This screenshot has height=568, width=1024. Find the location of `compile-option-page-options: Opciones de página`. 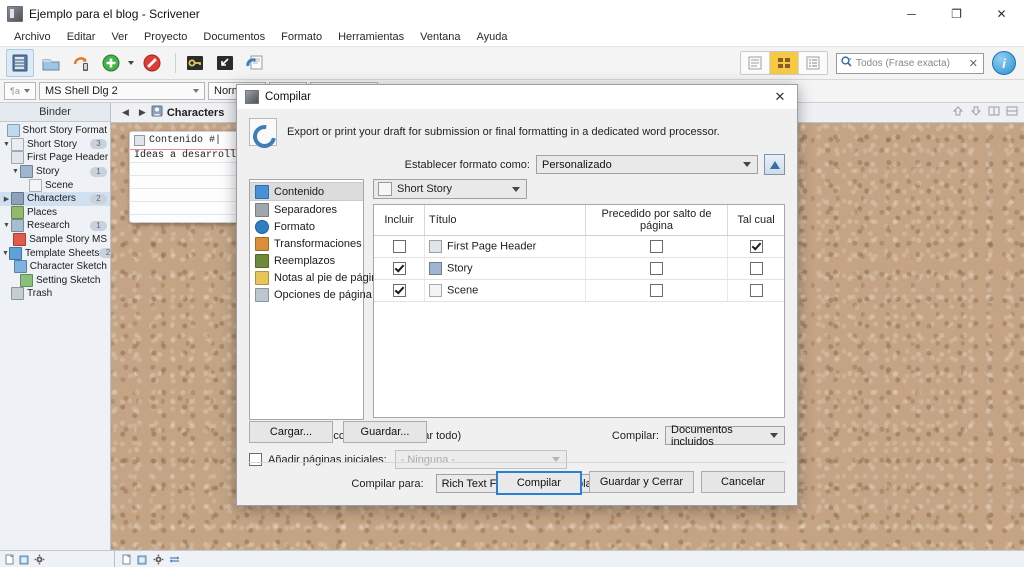

compile-option-page-options: Opciones de página is located at coordinates (311, 294).